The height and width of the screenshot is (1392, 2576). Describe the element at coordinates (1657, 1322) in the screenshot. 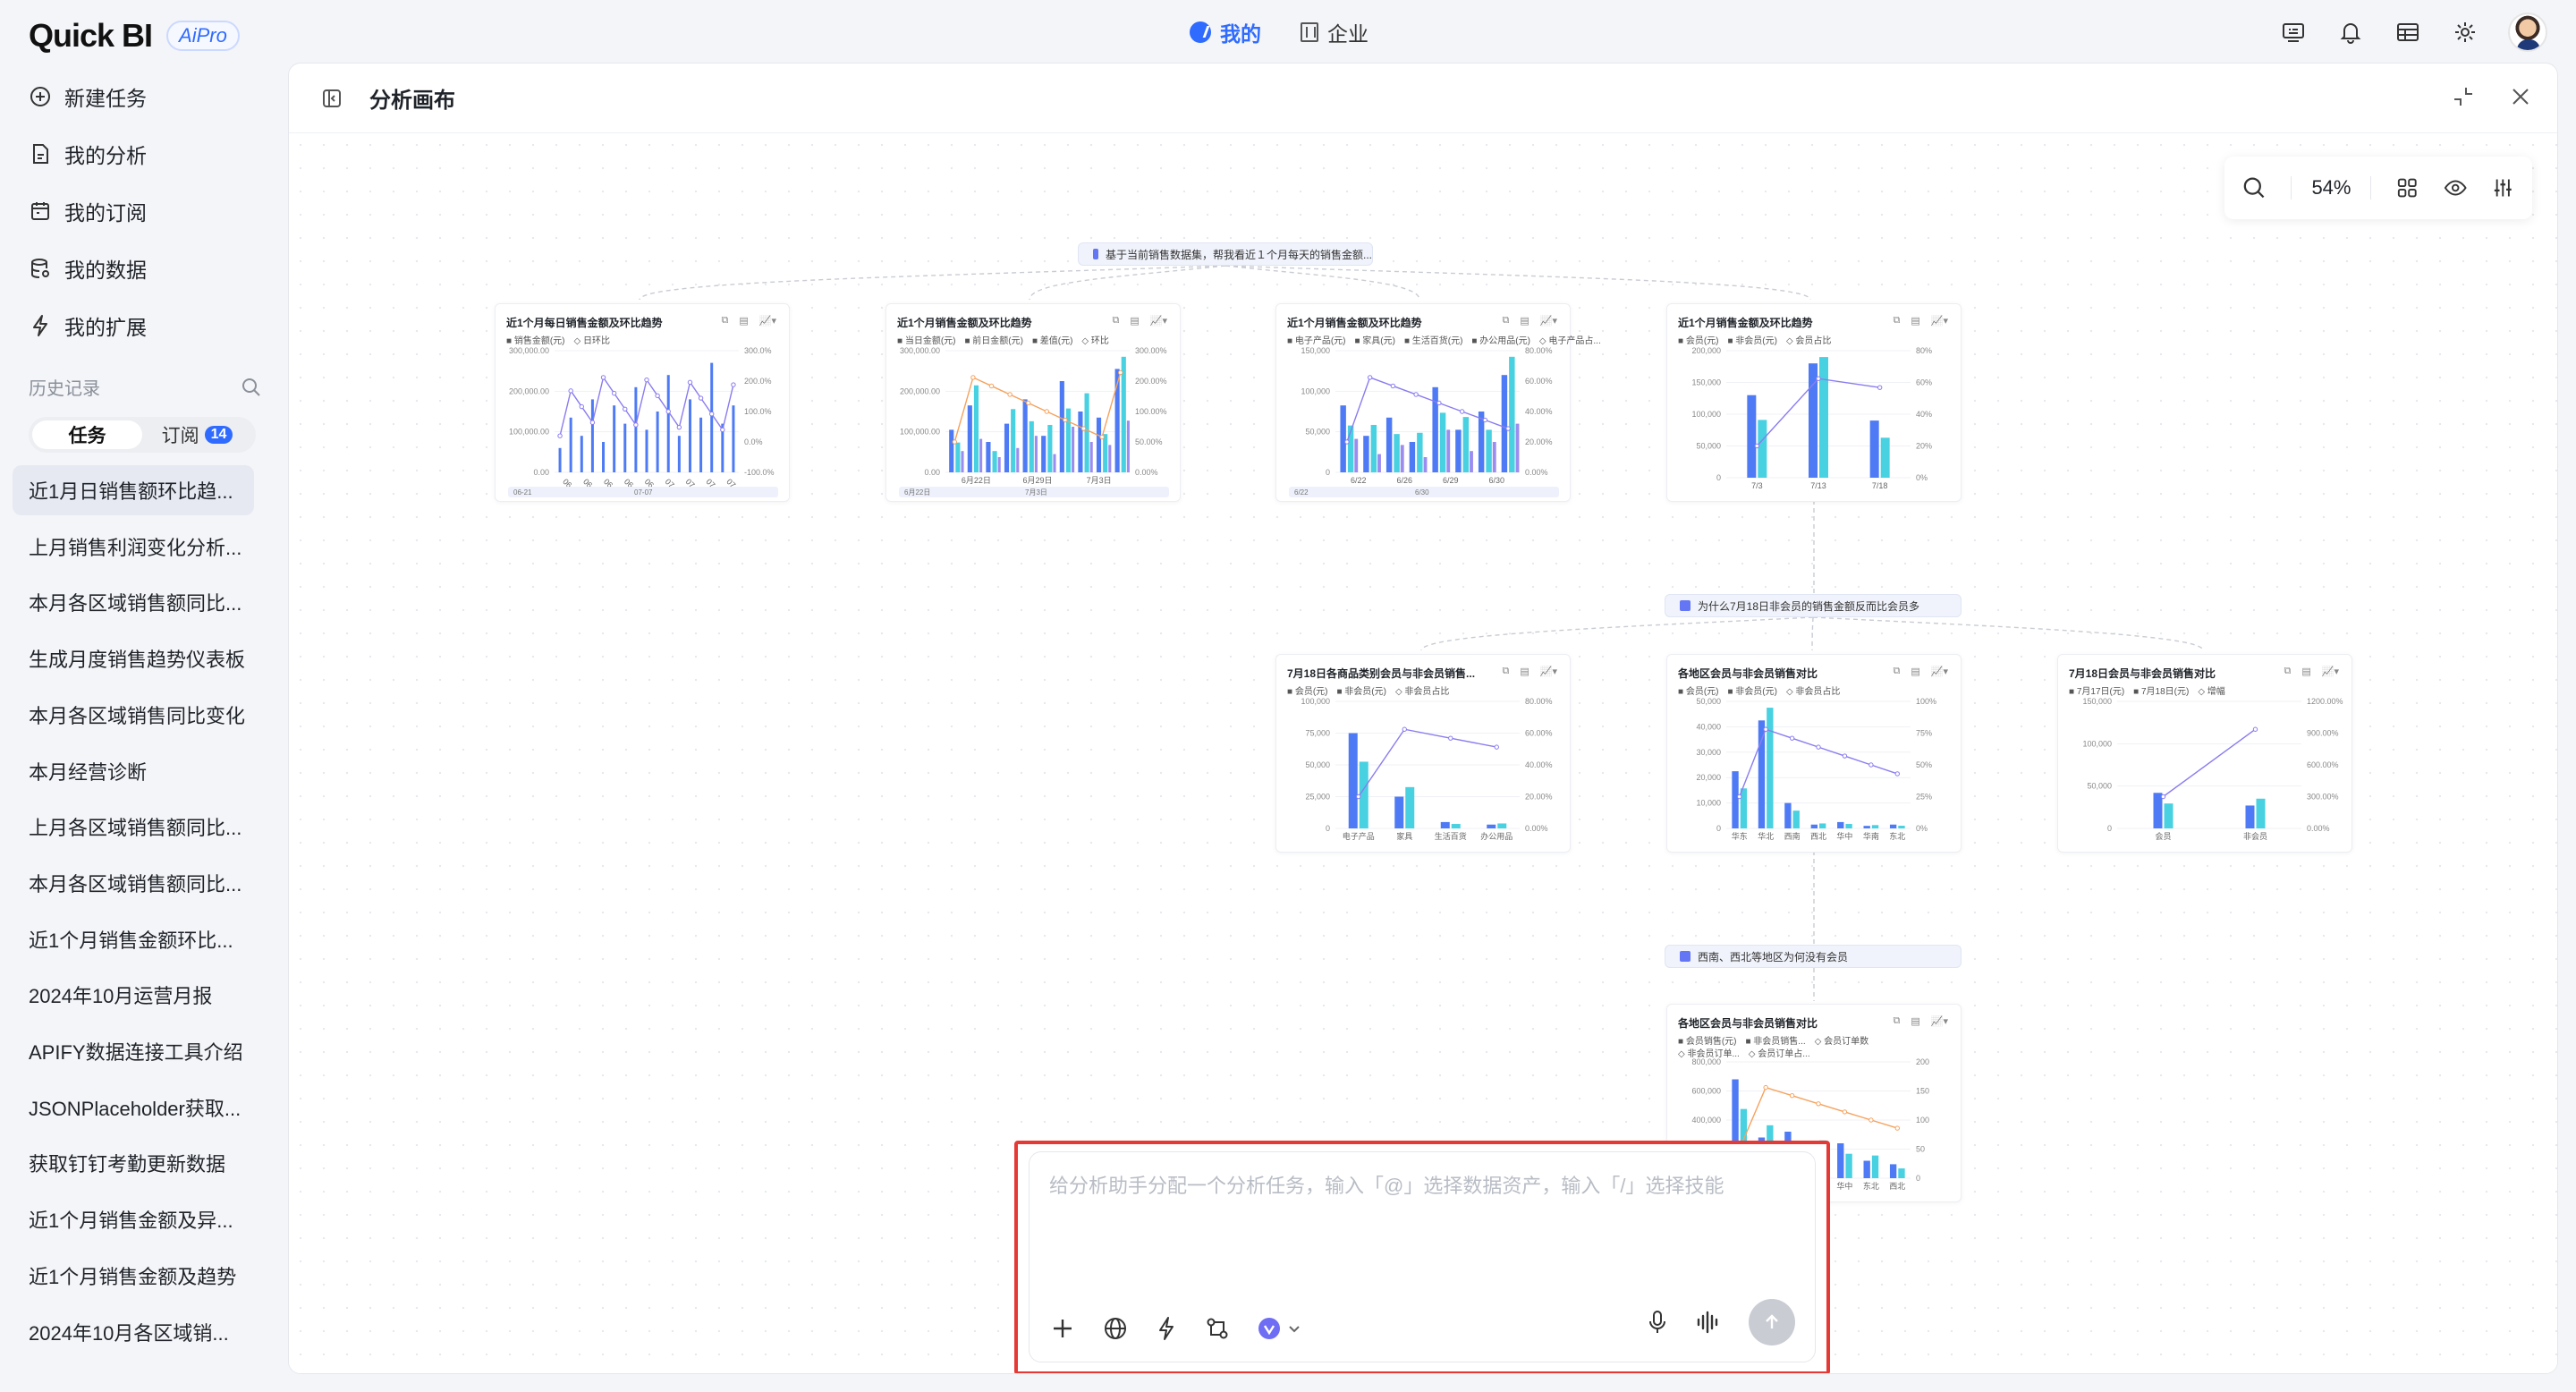

I see `microphone-icon` at that location.